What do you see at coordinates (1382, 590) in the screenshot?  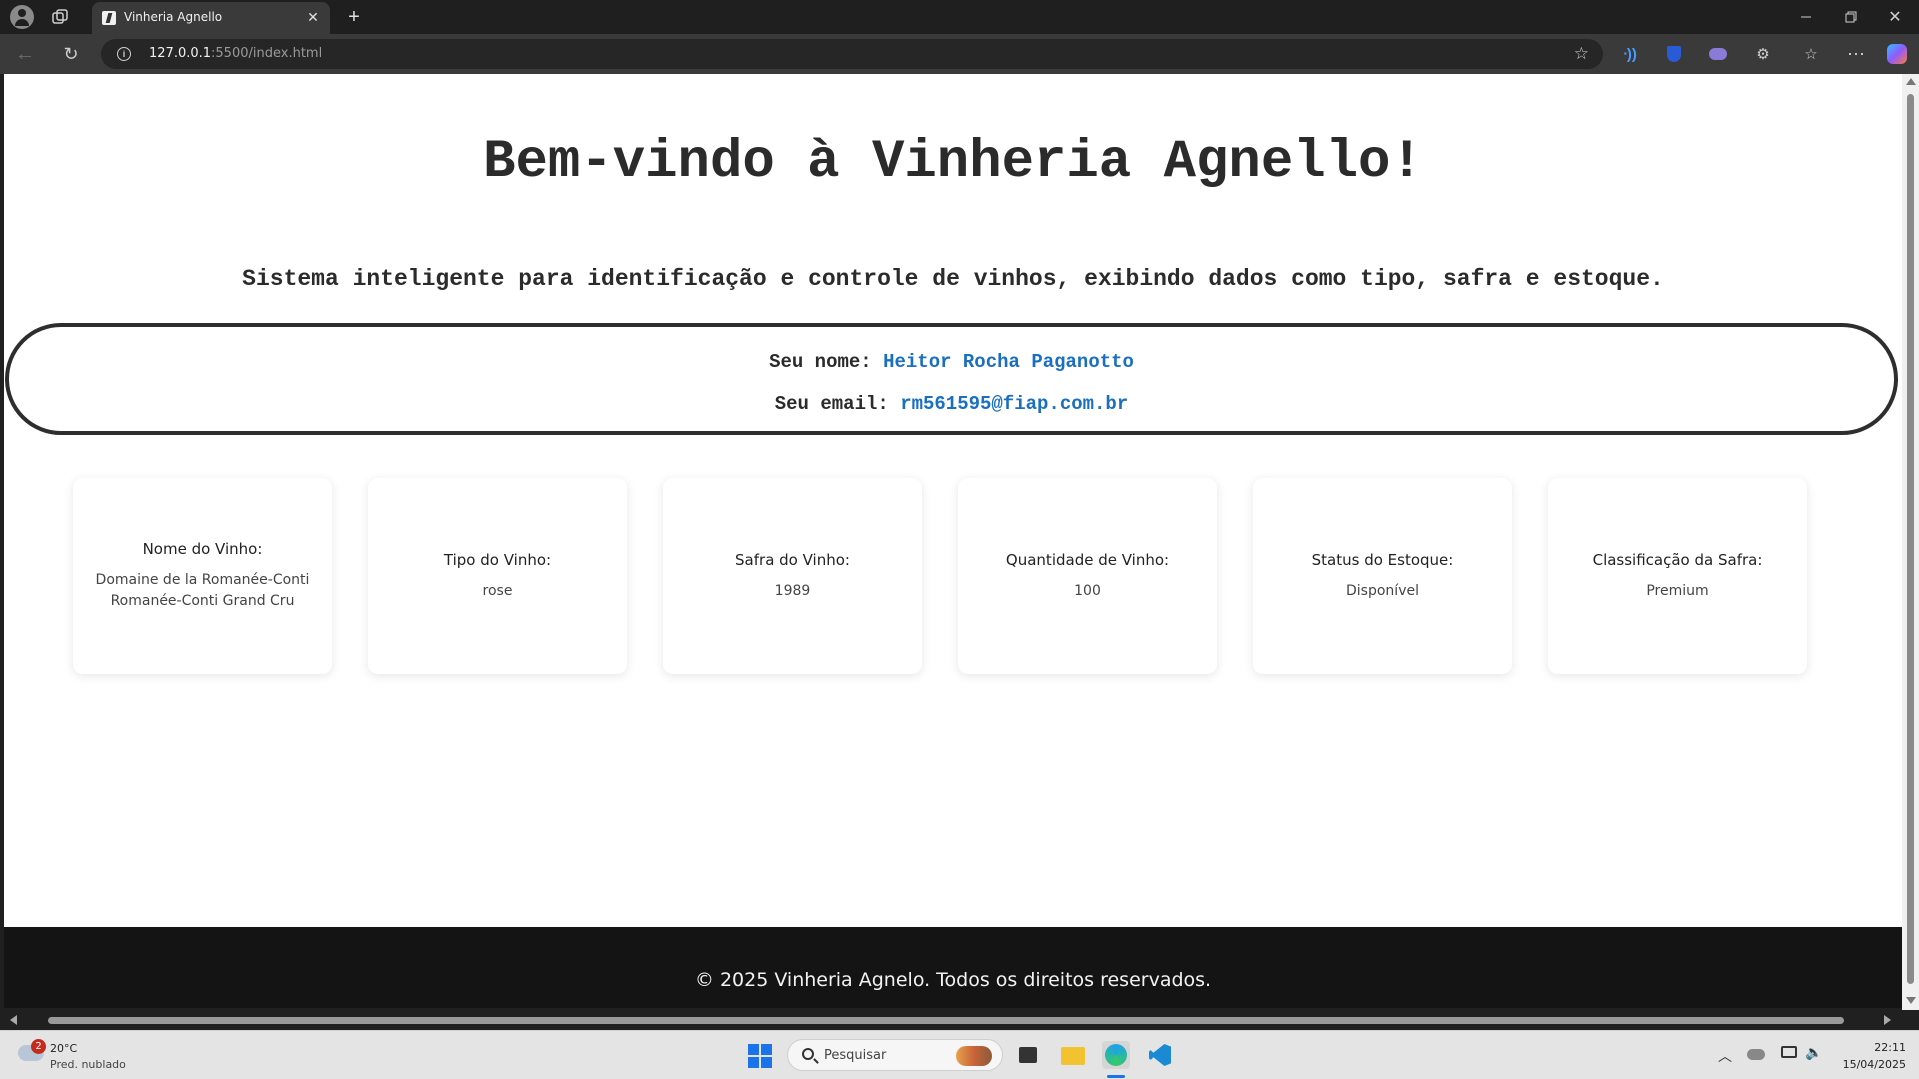 I see `card-value: Disponível` at bounding box center [1382, 590].